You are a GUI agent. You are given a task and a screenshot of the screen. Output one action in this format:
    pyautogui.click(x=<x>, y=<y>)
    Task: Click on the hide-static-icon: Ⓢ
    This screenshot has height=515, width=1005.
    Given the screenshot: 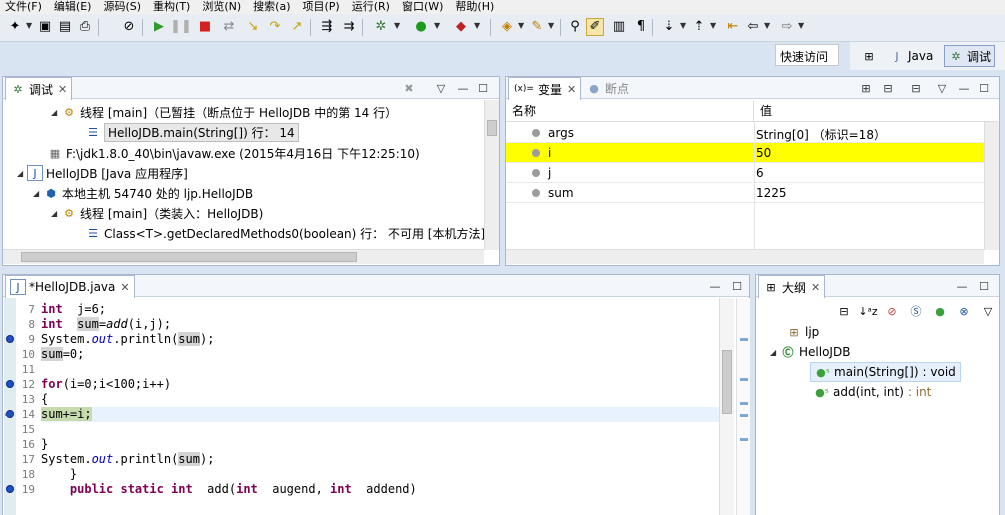 What is the action you would take?
    pyautogui.click(x=916, y=311)
    